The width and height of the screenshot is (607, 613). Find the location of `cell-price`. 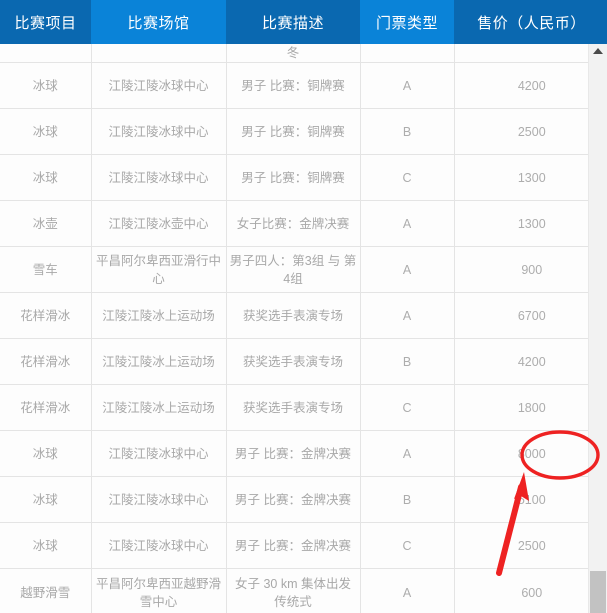

cell-price is located at coordinates (530, 54).